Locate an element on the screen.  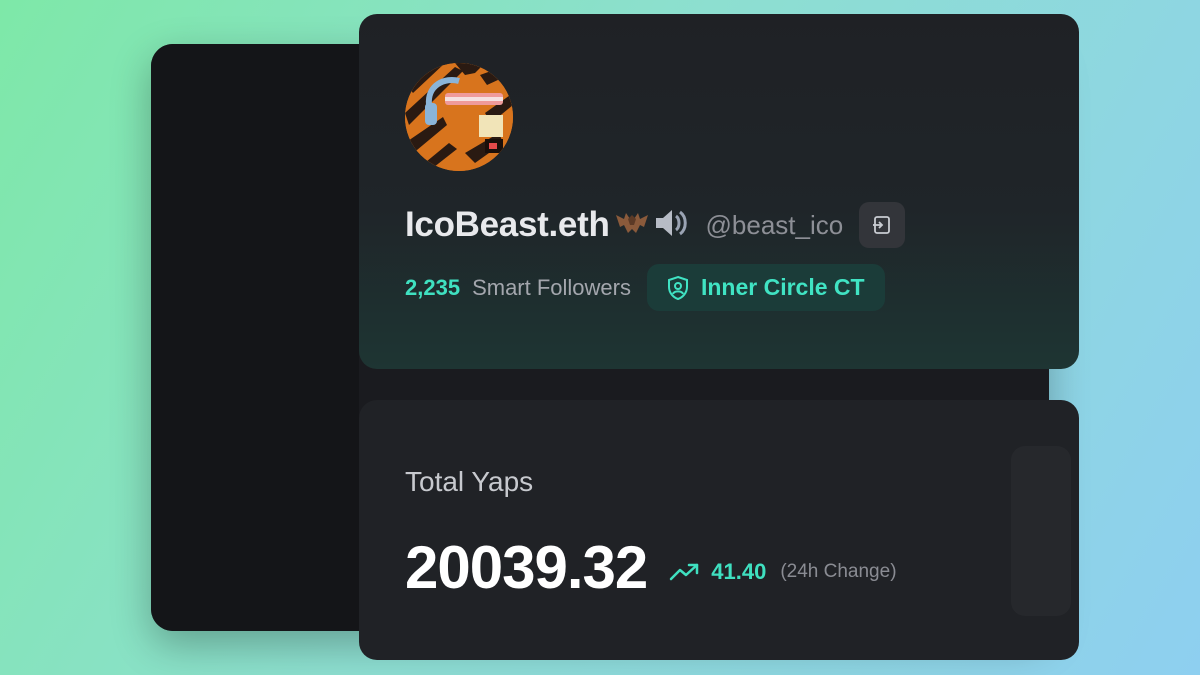
smart-followers-count: 2,235 is located at coordinates (433, 287).